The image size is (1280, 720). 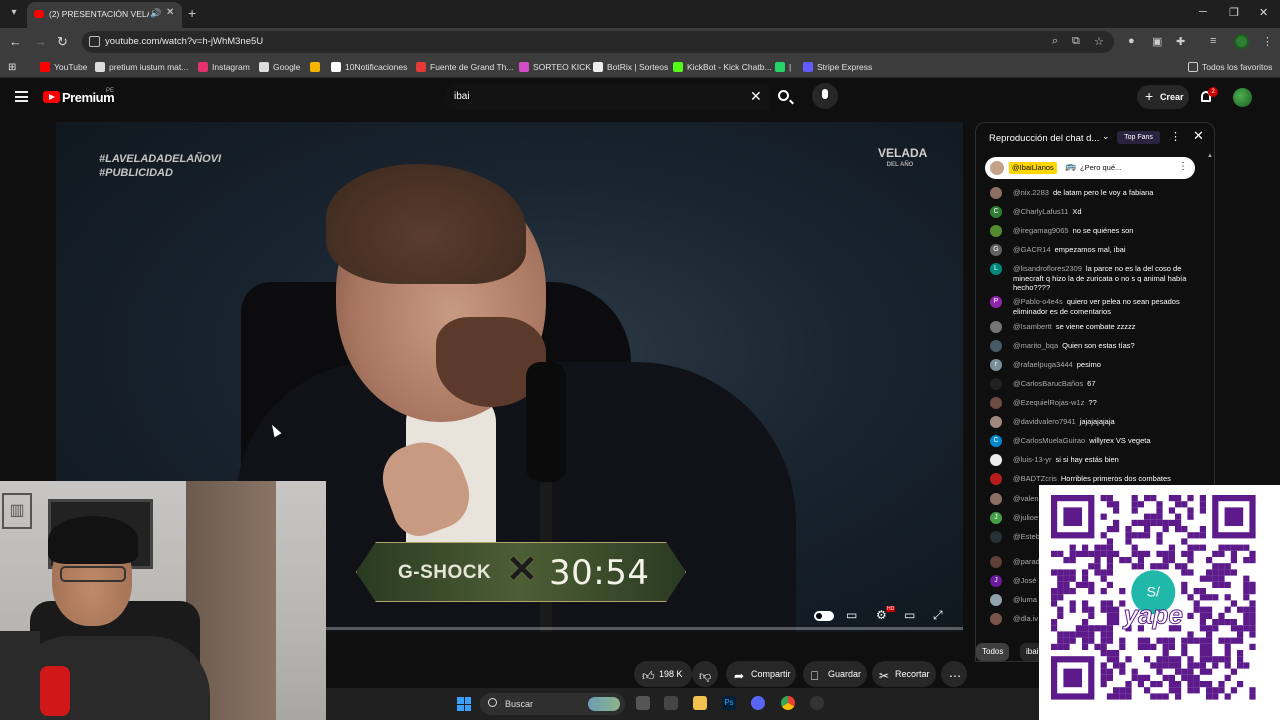 I want to click on tab-search-button: ▾, so click(x=14, y=13).